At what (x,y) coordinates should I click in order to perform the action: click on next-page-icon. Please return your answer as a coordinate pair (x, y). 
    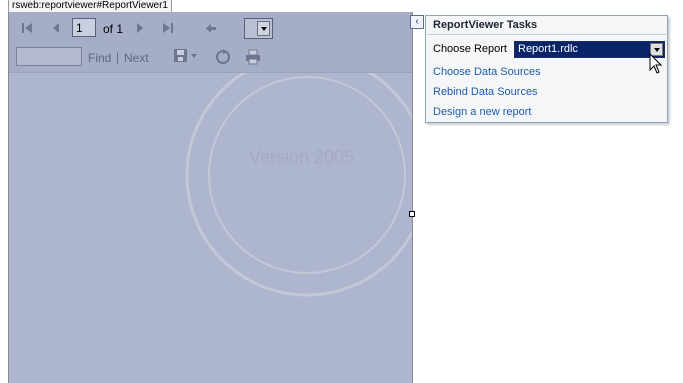
    Looking at the image, I should click on (140, 28).